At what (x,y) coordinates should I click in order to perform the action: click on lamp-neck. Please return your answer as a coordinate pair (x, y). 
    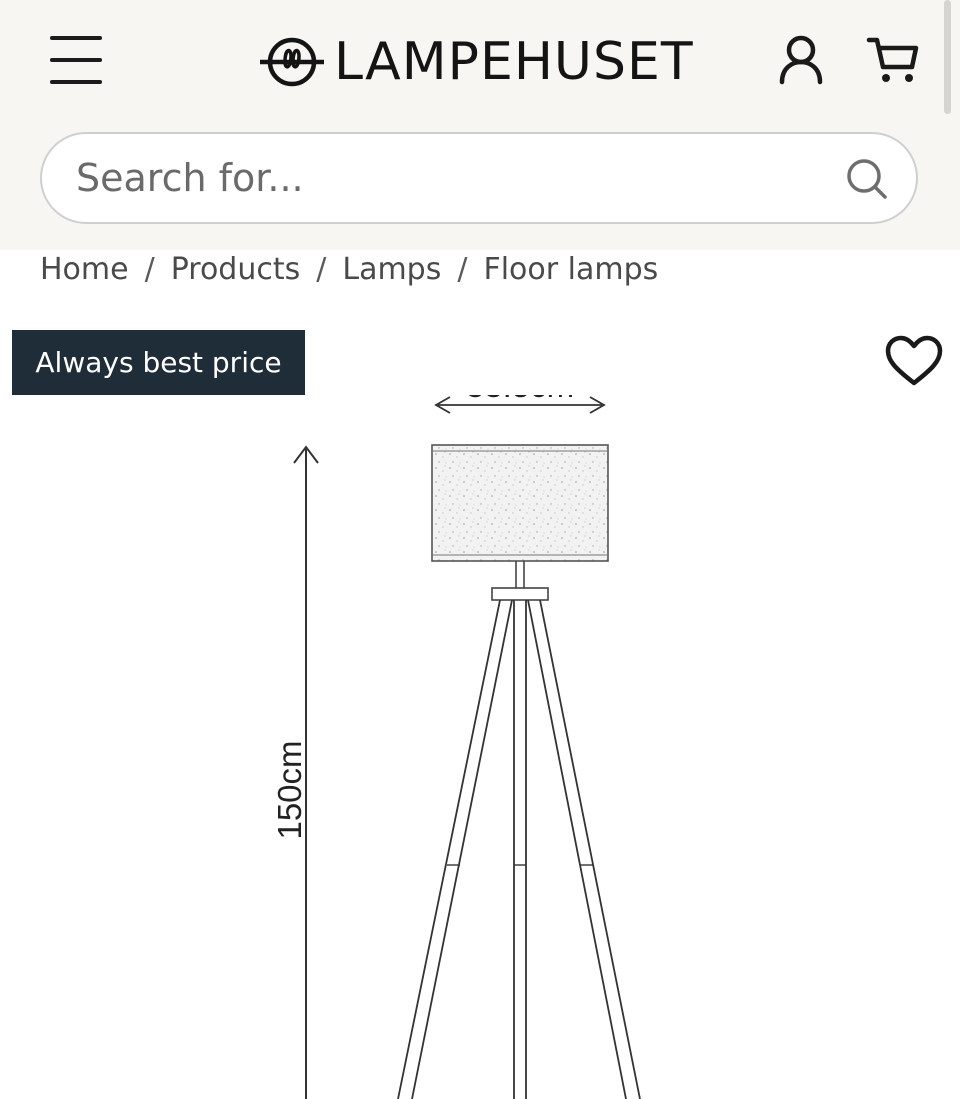
    Looking at the image, I should click on (520, 581).